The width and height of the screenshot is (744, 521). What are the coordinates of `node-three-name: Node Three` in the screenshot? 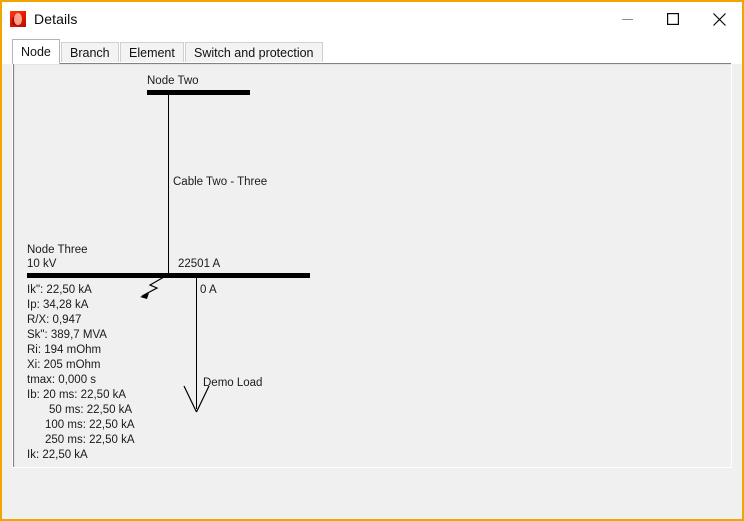 It's located at (57, 250).